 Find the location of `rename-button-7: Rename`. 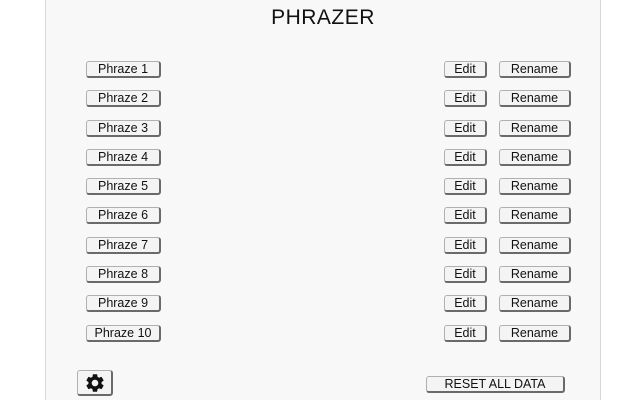

rename-button-7: Rename is located at coordinates (535, 245).